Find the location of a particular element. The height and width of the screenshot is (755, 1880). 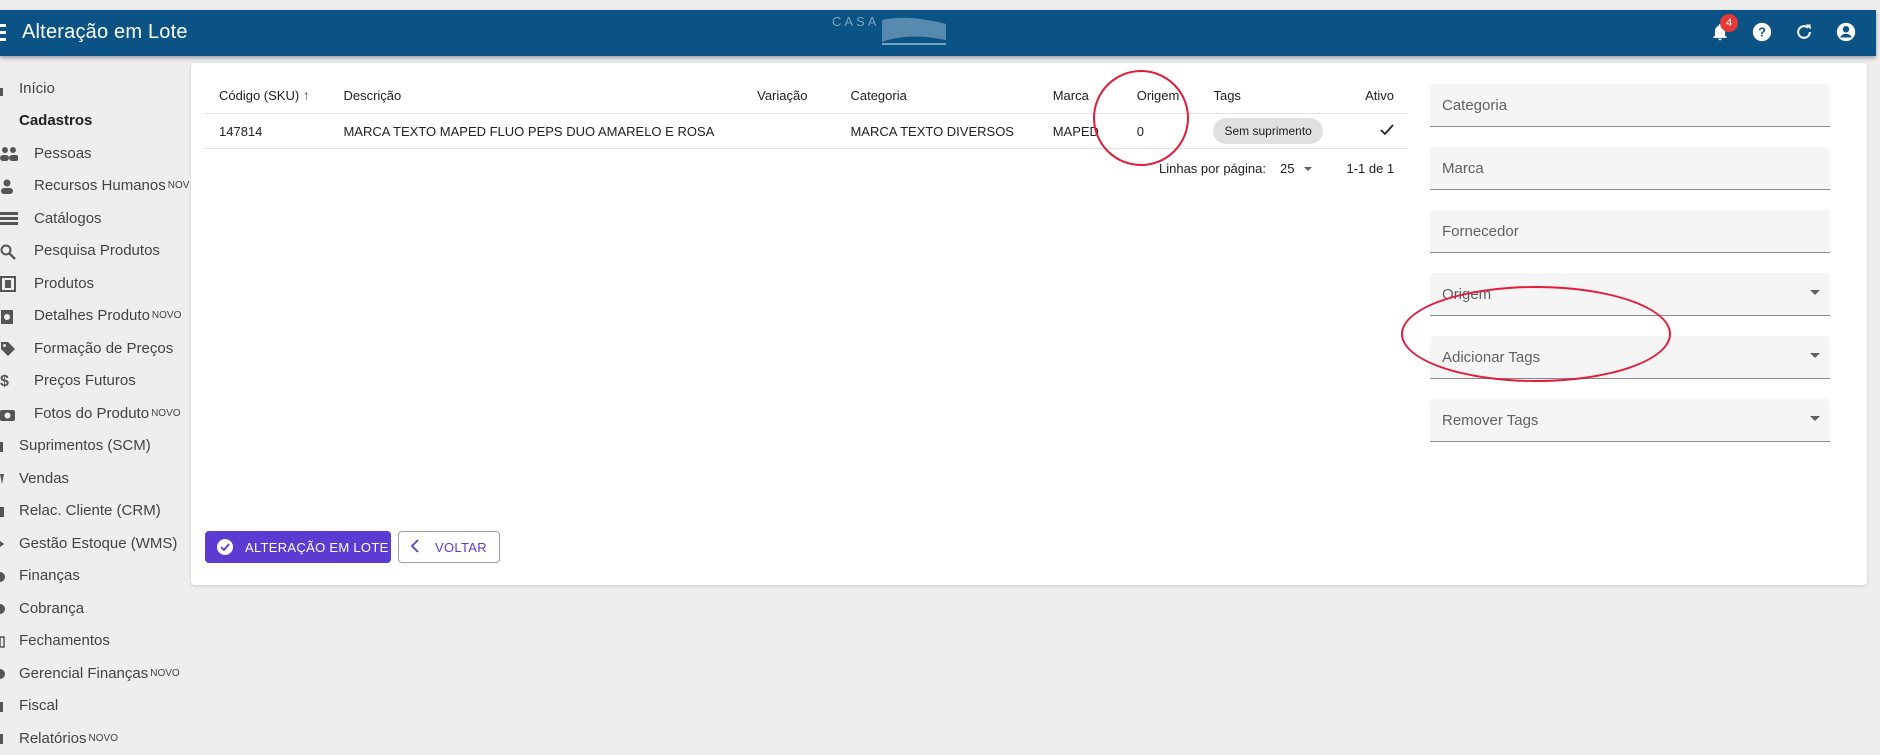

sidebar-item-label: Recursos Humanos is located at coordinates (100, 186).